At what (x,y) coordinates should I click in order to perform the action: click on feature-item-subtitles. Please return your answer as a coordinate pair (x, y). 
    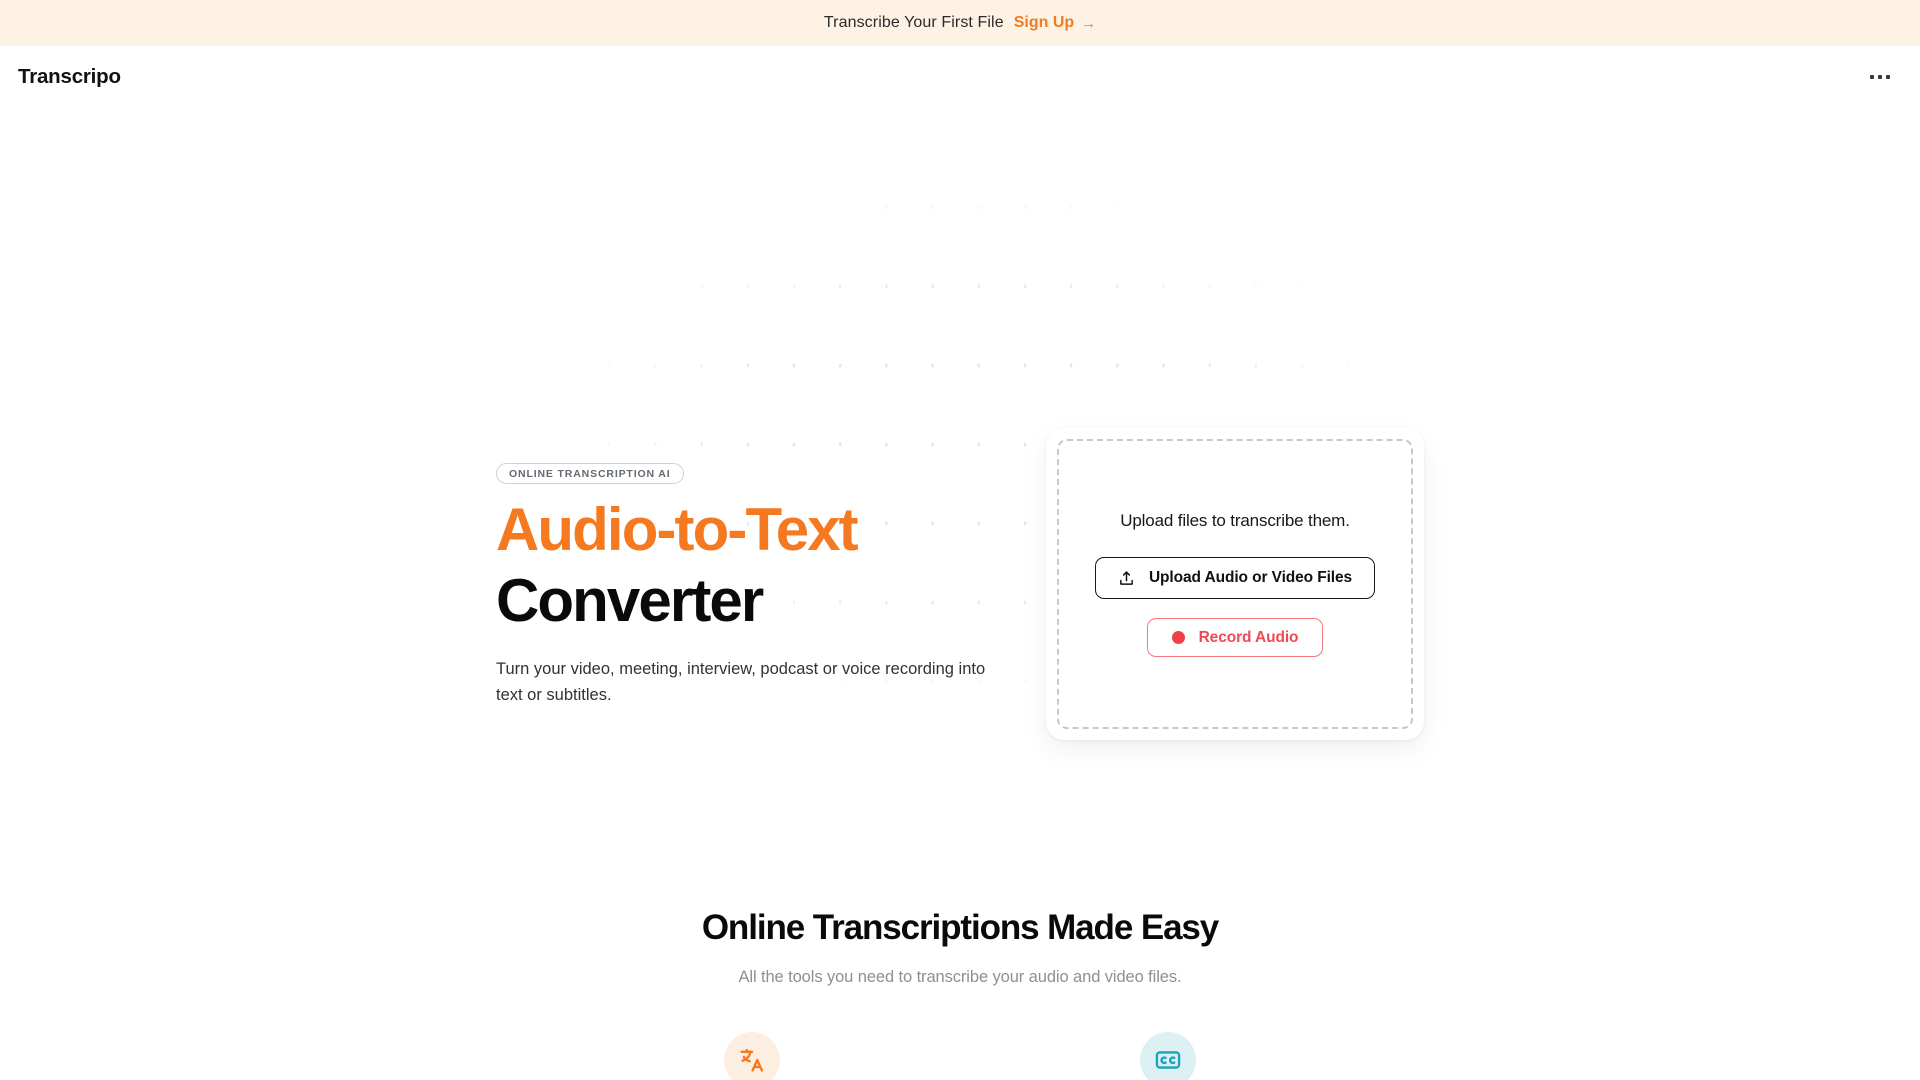
    Looking at the image, I should click on (1168, 1056).